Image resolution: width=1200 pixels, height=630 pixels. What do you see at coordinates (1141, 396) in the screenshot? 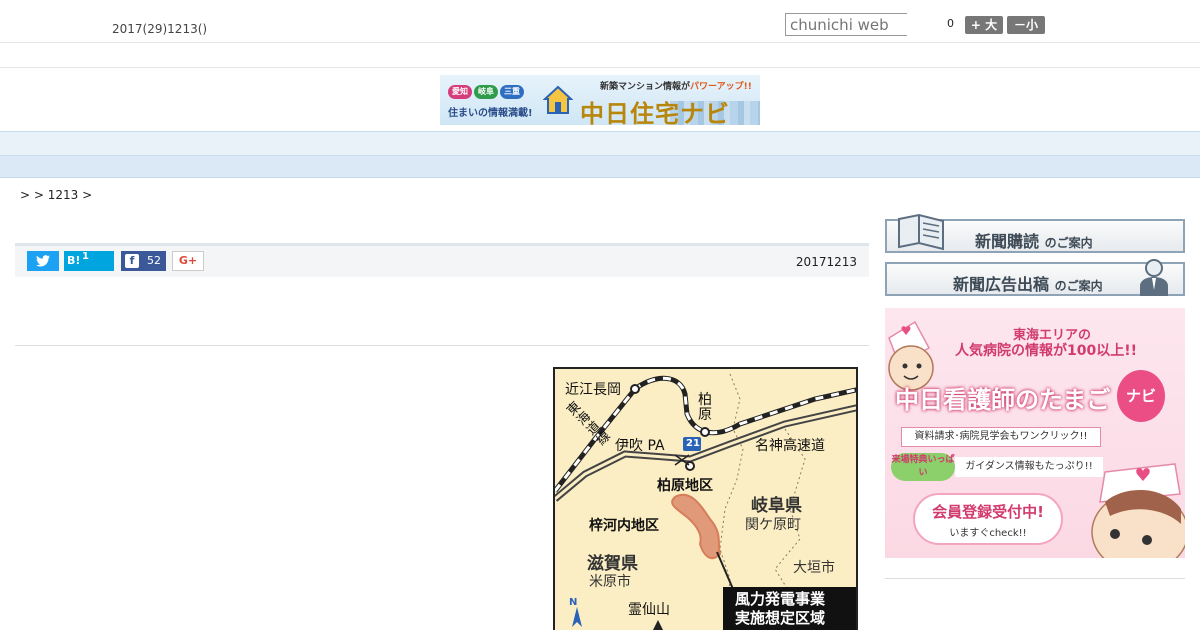
I see `ad-navi-badge: ナビ` at bounding box center [1141, 396].